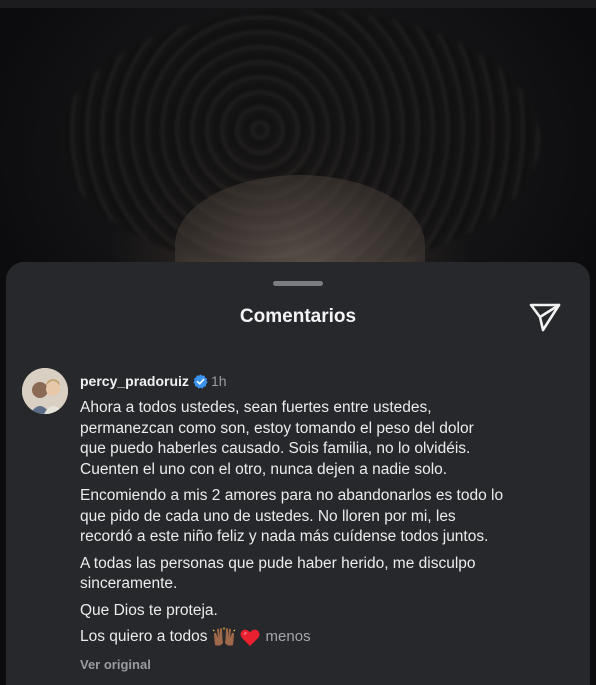  Describe the element at coordinates (218, 381) in the screenshot. I see `comment-time: 1h` at that location.